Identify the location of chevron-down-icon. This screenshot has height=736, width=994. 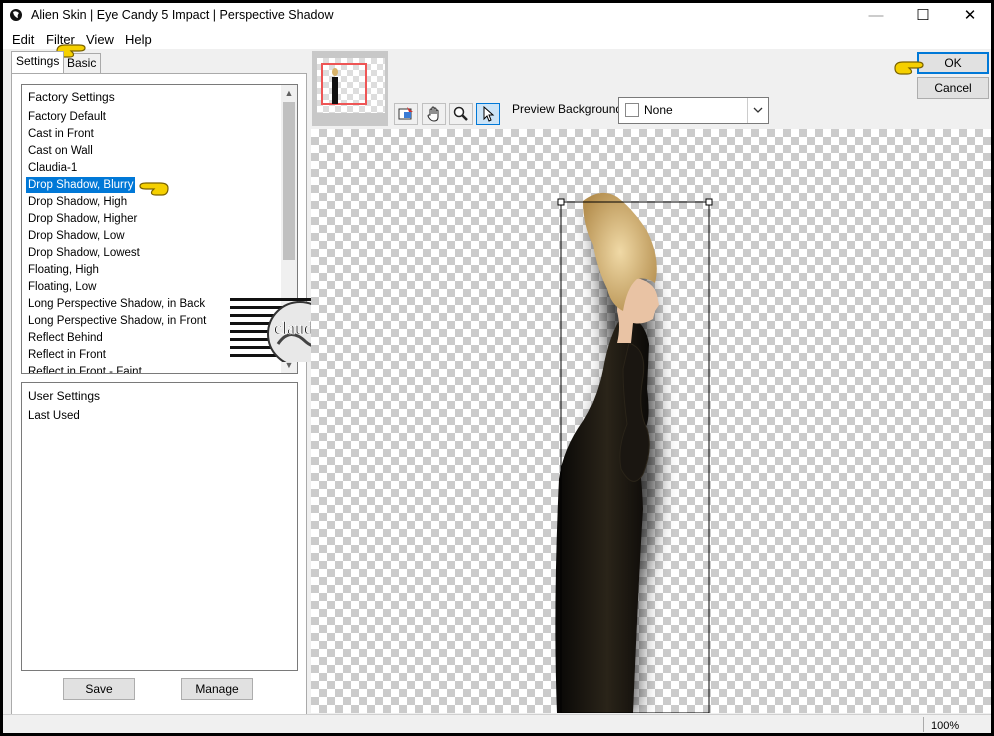
(758, 110).